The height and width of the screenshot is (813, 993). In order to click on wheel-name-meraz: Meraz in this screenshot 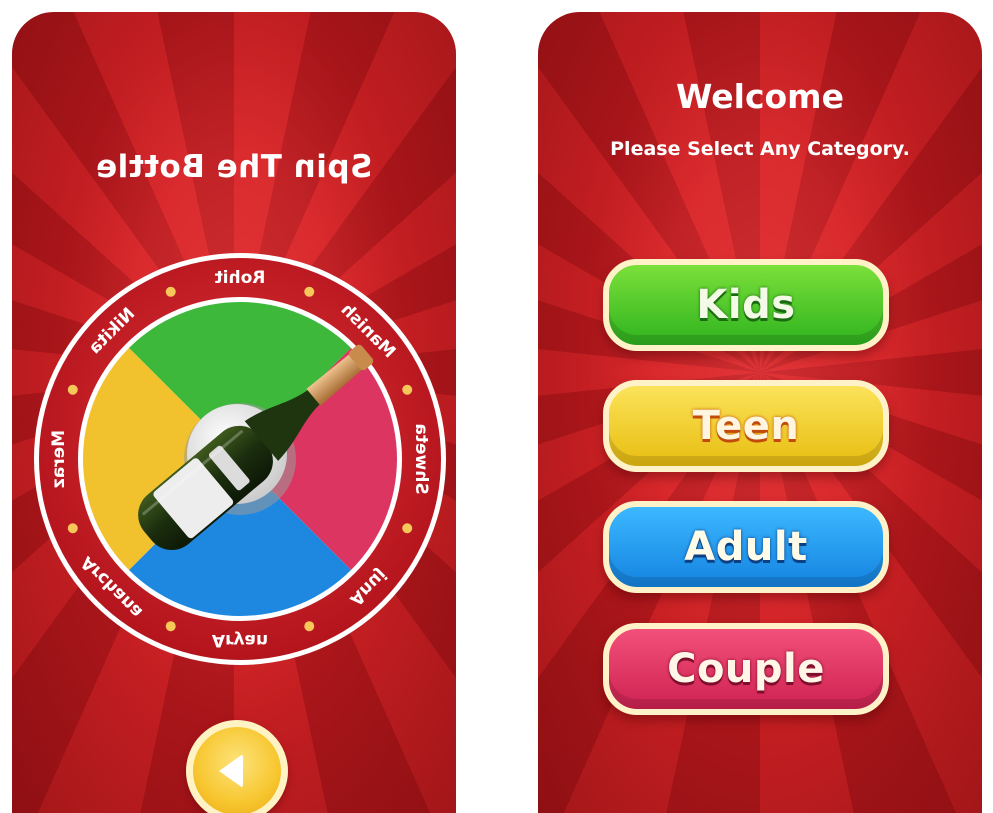, I will do `click(59, 459)`.